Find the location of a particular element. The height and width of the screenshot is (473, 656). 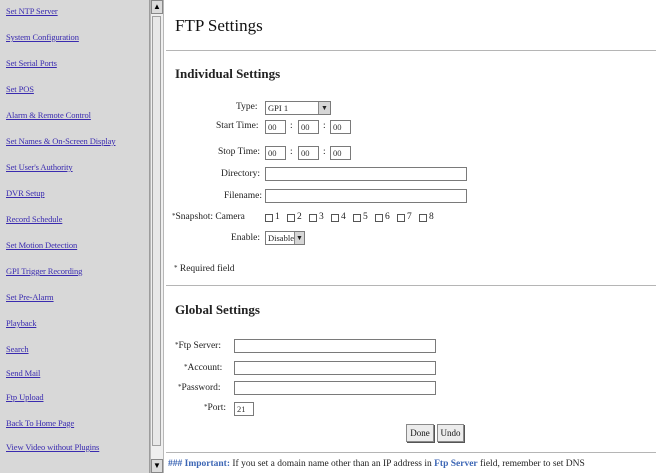

ftp-server-label: *Ftp Server: is located at coordinates (198, 346).